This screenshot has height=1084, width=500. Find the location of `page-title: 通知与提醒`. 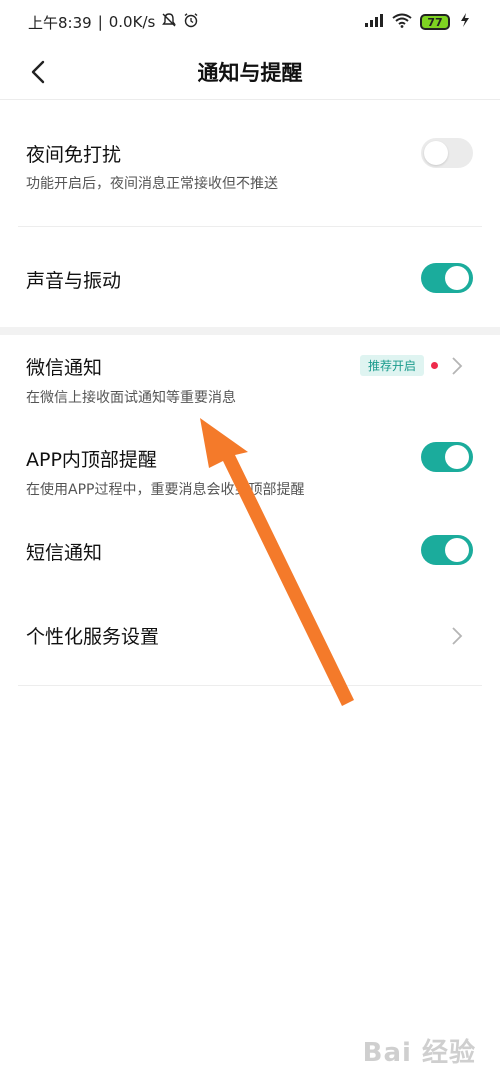

page-title: 通知与提醒 is located at coordinates (250, 73).